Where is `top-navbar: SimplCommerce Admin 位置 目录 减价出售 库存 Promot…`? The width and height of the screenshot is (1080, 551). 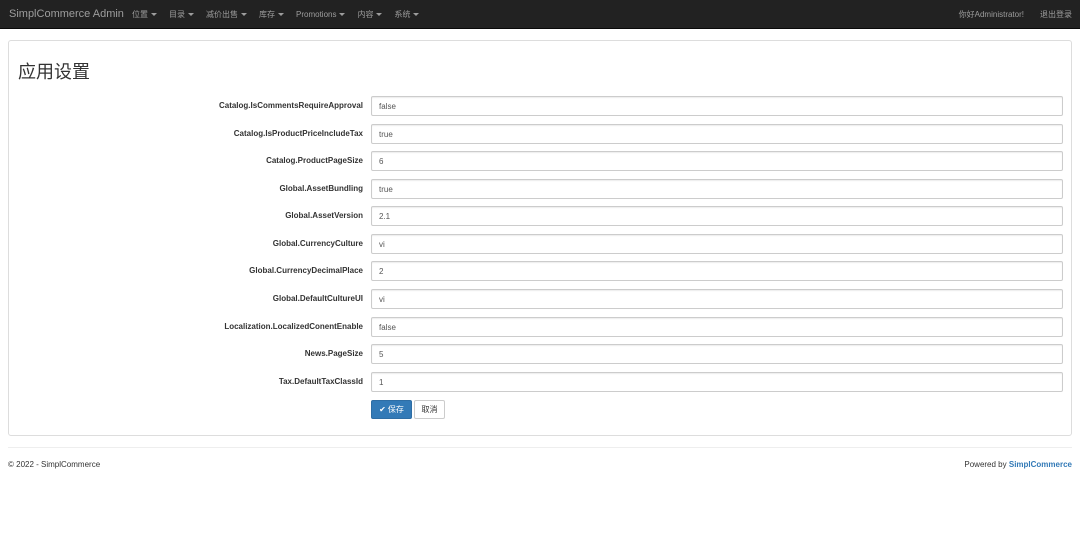
top-navbar: SimplCommerce Admin 位置 目录 减价出售 库存 Promot… is located at coordinates (540, 14).